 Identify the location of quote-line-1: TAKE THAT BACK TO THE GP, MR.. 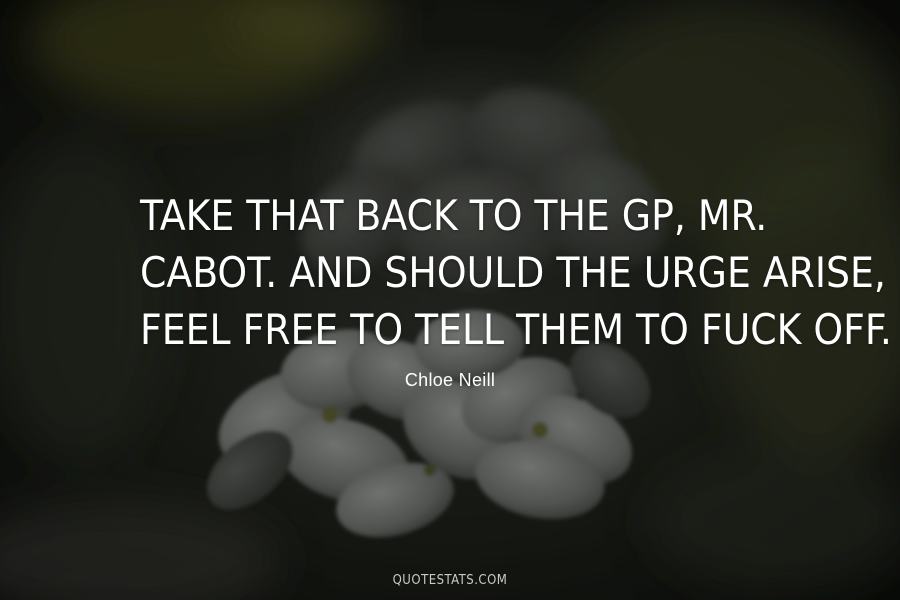
(454, 215).